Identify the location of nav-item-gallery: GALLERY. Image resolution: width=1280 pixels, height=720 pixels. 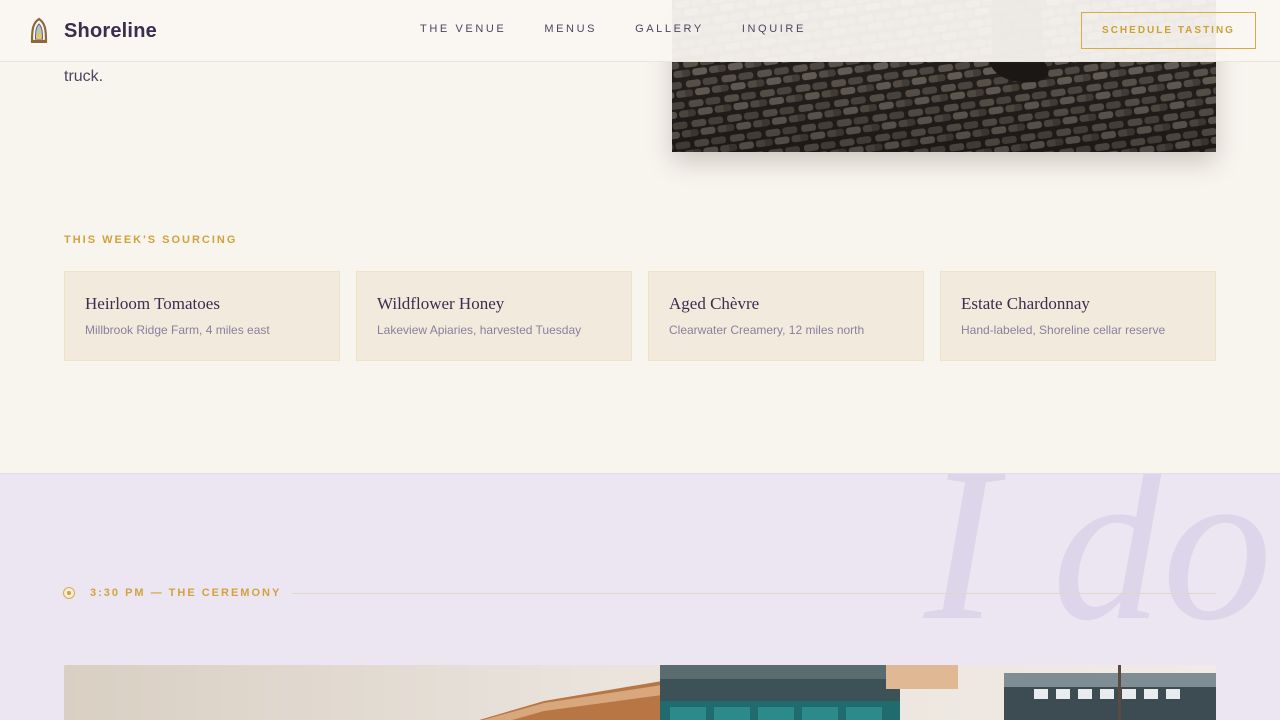
(669, 29).